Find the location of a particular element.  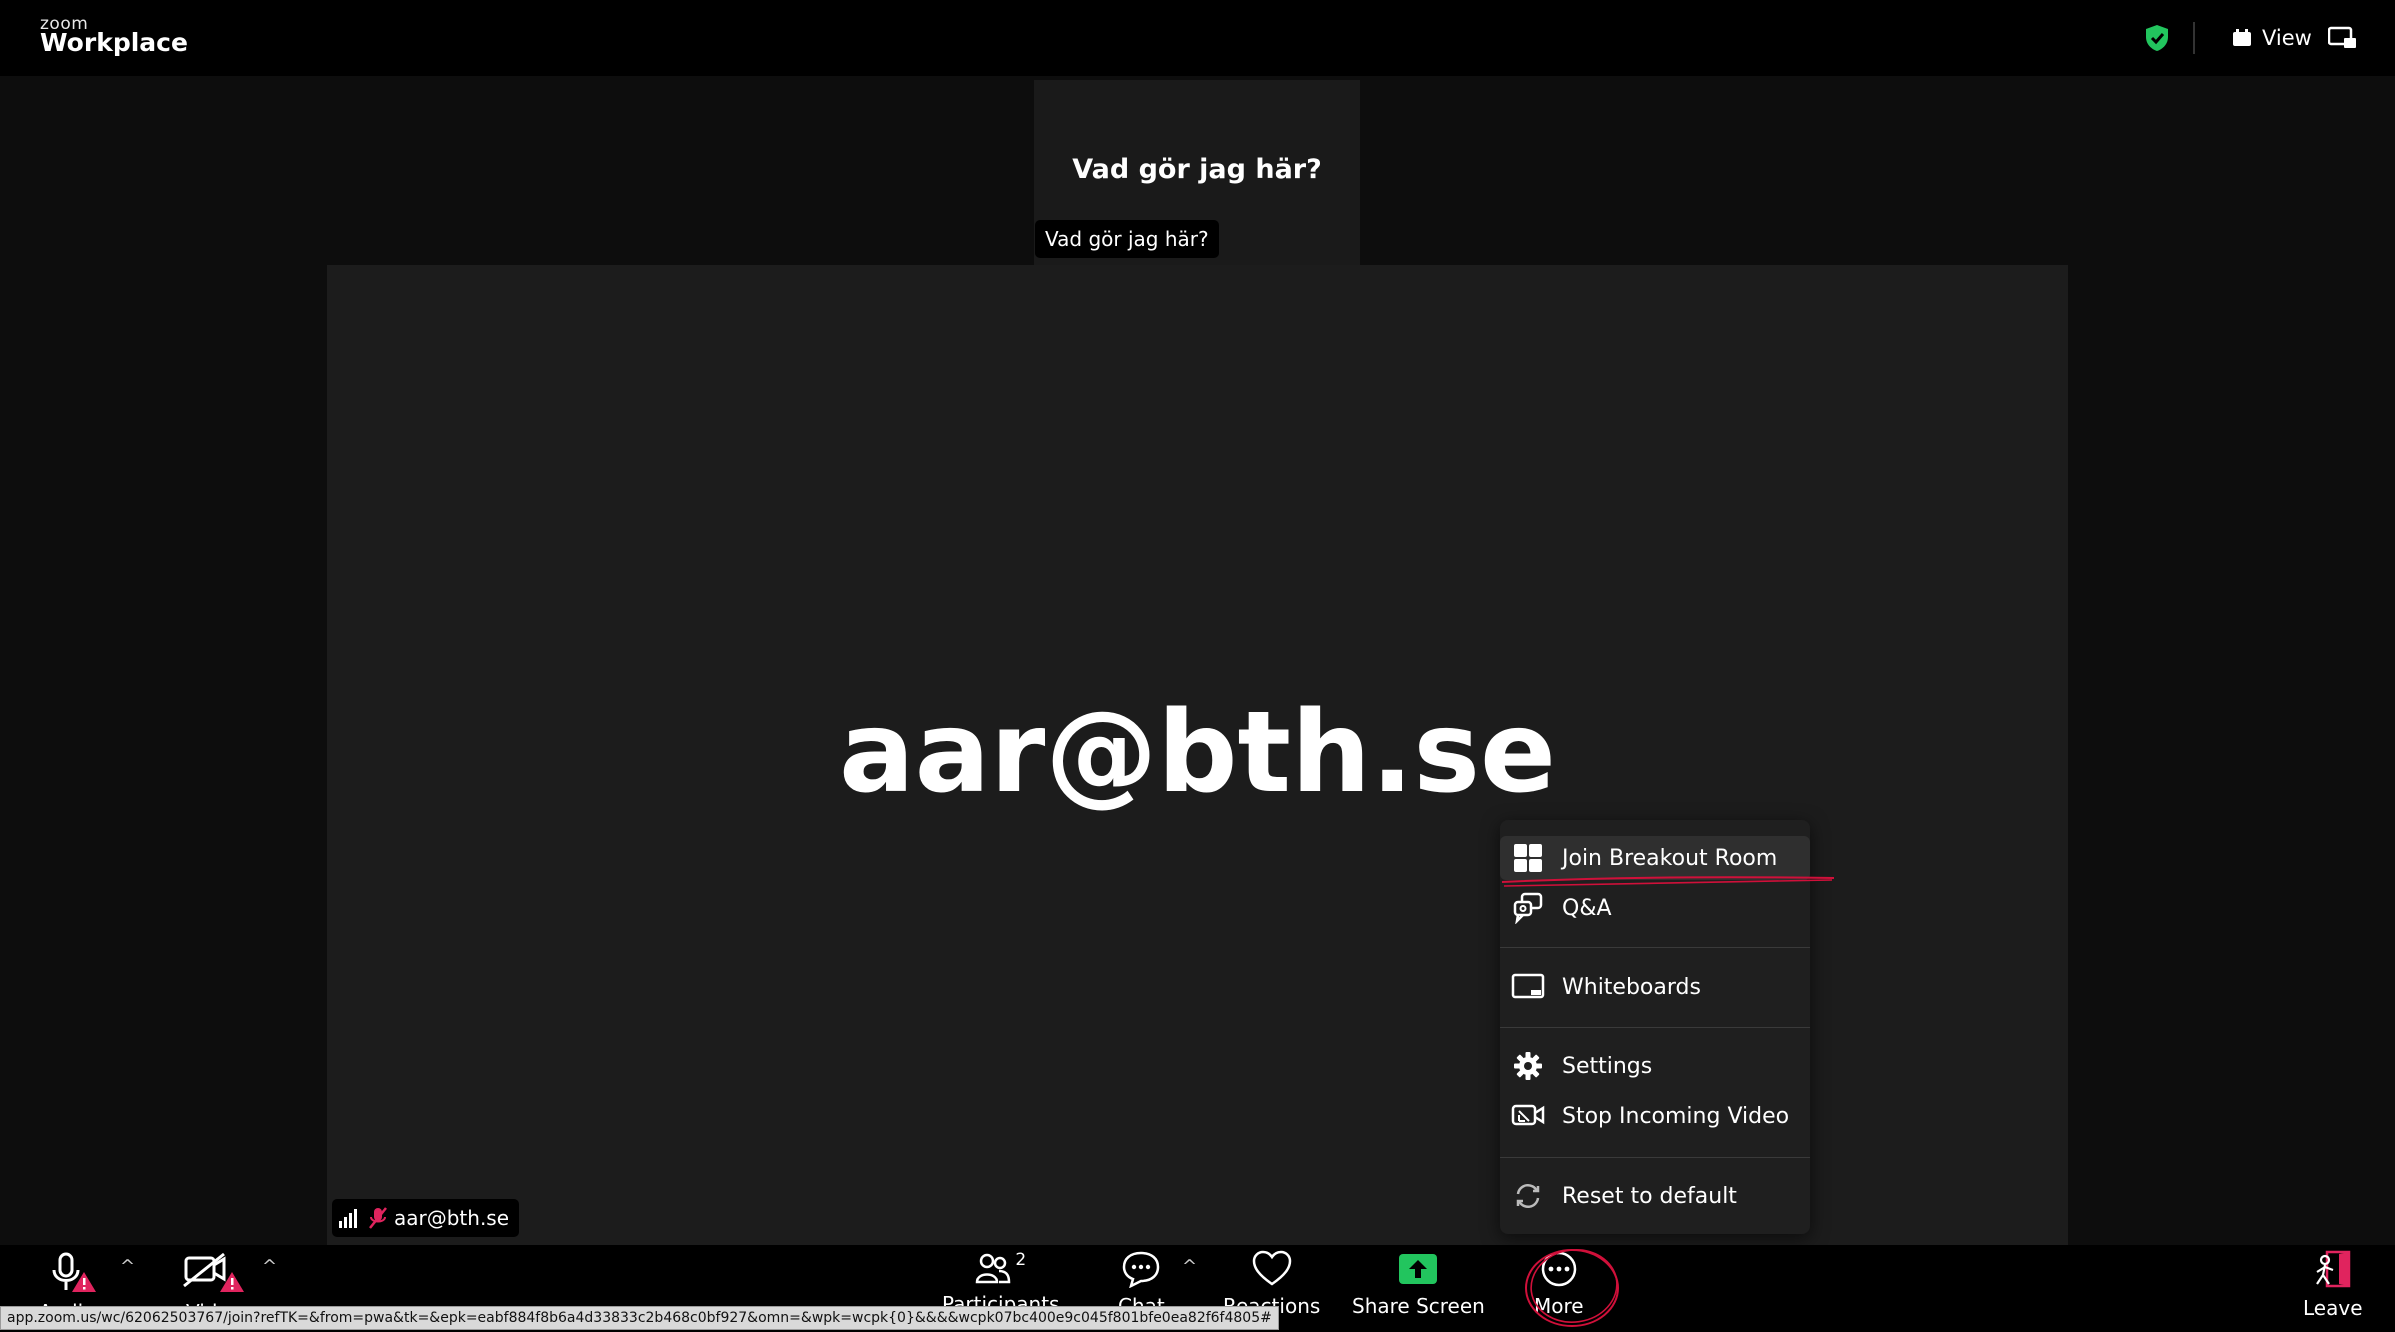

participants-icon is located at coordinates (993, 1268).